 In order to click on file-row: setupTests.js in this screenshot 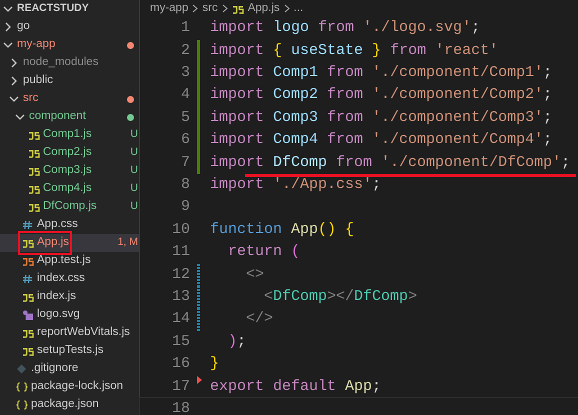, I will do `click(69, 351)`.